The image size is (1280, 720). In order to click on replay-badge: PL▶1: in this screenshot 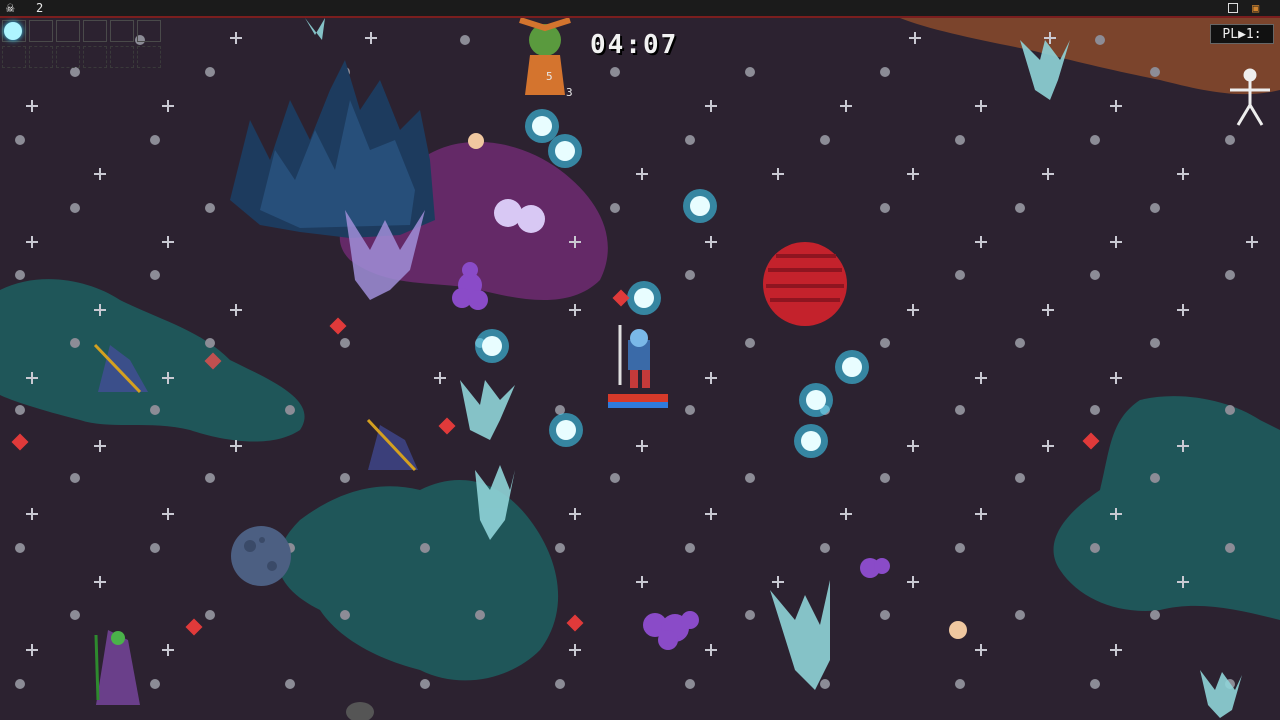, I will do `click(1242, 34)`.